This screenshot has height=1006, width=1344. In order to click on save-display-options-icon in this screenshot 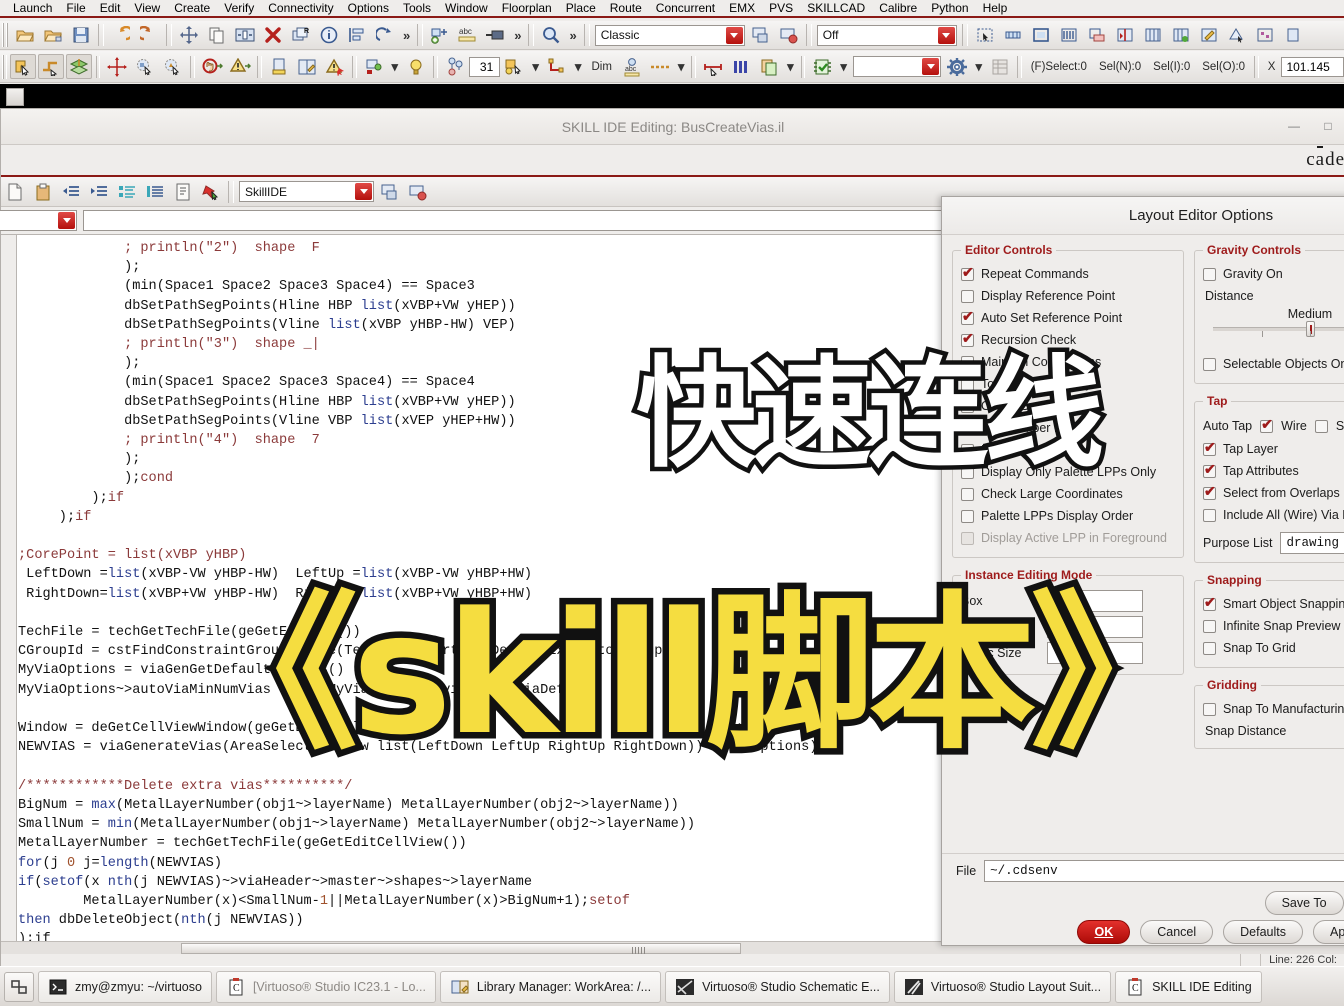, I will do `click(761, 35)`.